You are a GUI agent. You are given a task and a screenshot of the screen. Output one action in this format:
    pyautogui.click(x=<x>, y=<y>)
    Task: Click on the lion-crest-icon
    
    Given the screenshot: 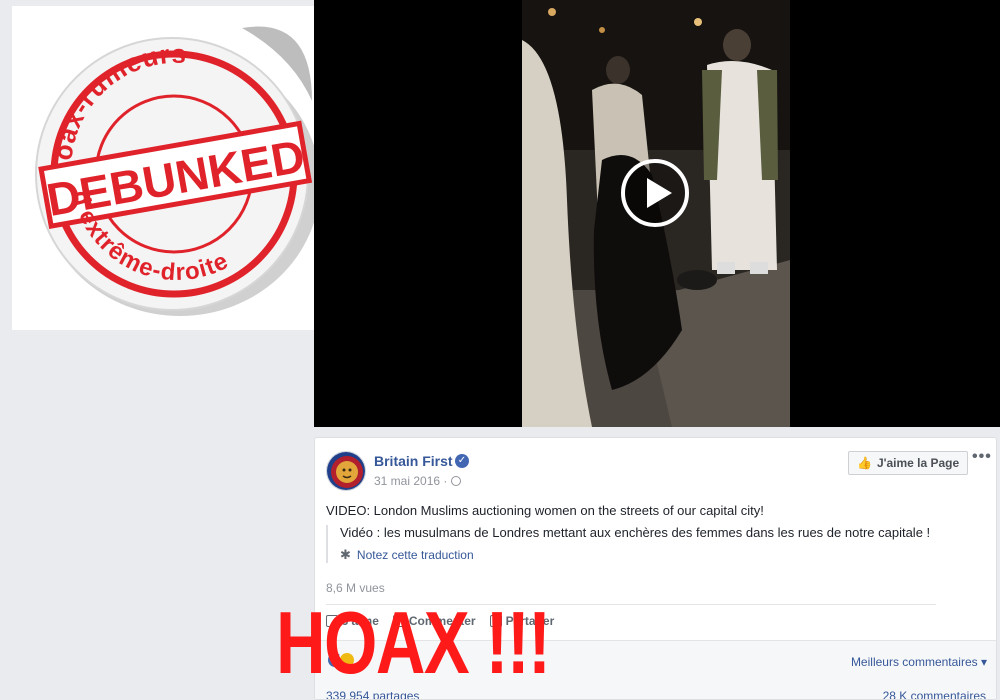 What is the action you would take?
    pyautogui.click(x=346, y=471)
    